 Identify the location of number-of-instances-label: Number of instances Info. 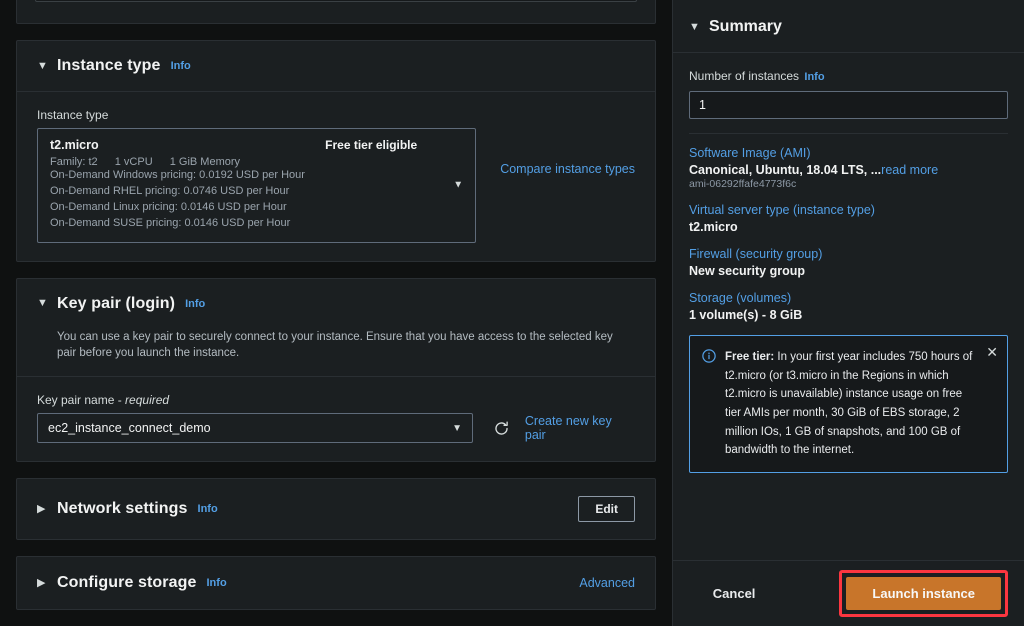
(757, 76).